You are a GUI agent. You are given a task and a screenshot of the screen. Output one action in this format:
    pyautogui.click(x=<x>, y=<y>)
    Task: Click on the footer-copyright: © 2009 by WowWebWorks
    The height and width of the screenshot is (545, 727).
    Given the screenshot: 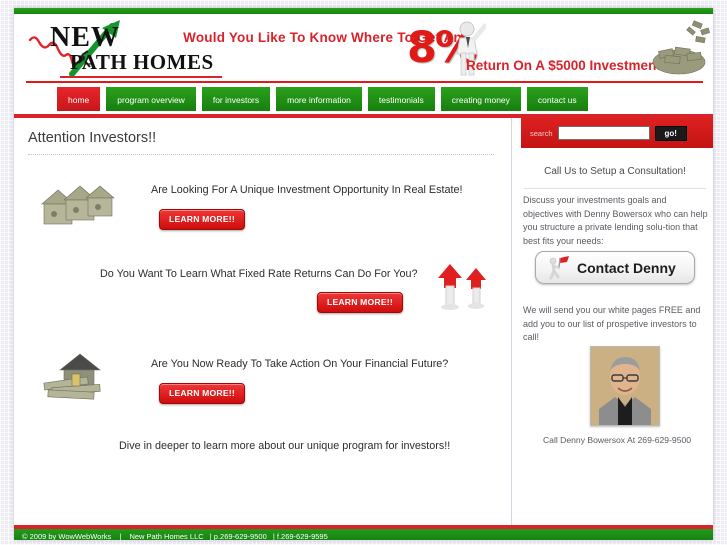 What is the action you would take?
    pyautogui.click(x=67, y=536)
    